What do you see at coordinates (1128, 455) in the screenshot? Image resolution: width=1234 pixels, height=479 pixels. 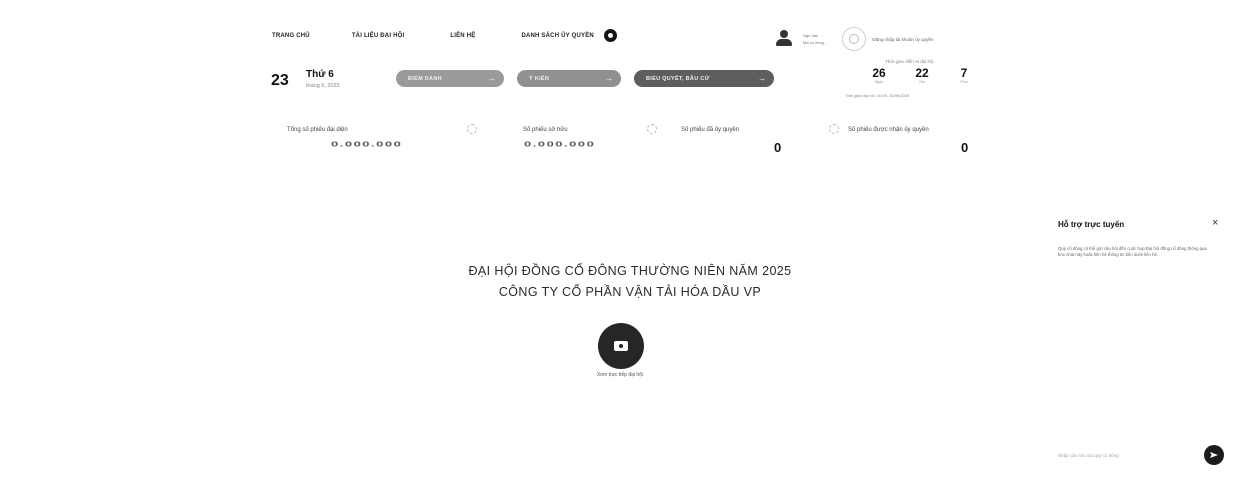 I see `support-chat-input` at bounding box center [1128, 455].